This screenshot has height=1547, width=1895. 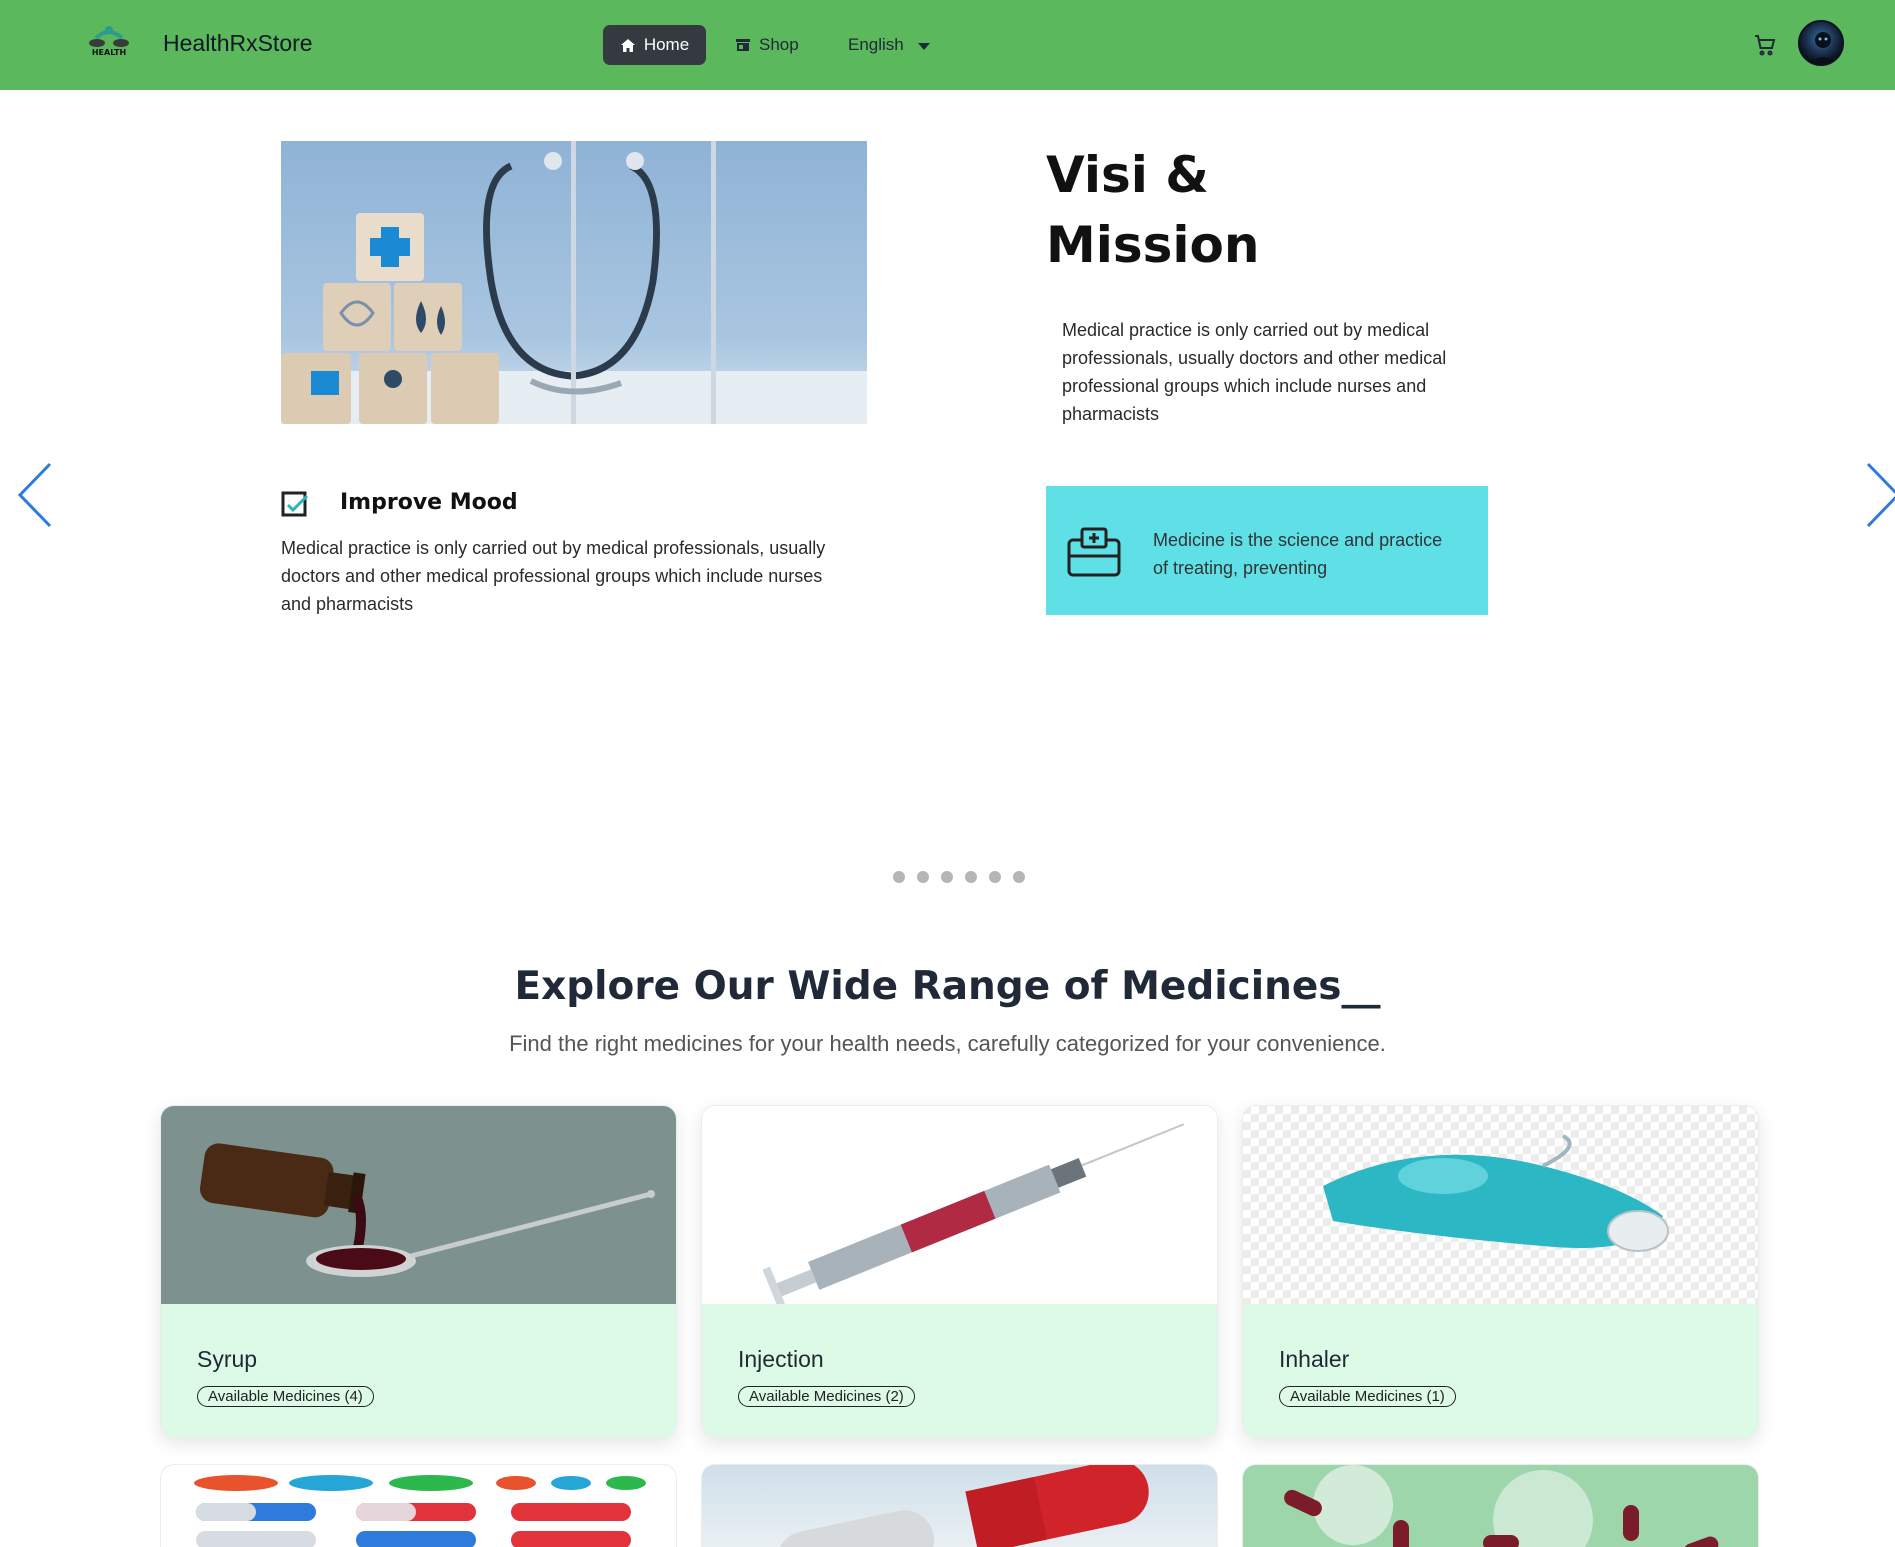 What do you see at coordinates (959, 1205) in the screenshot?
I see `injection-image` at bounding box center [959, 1205].